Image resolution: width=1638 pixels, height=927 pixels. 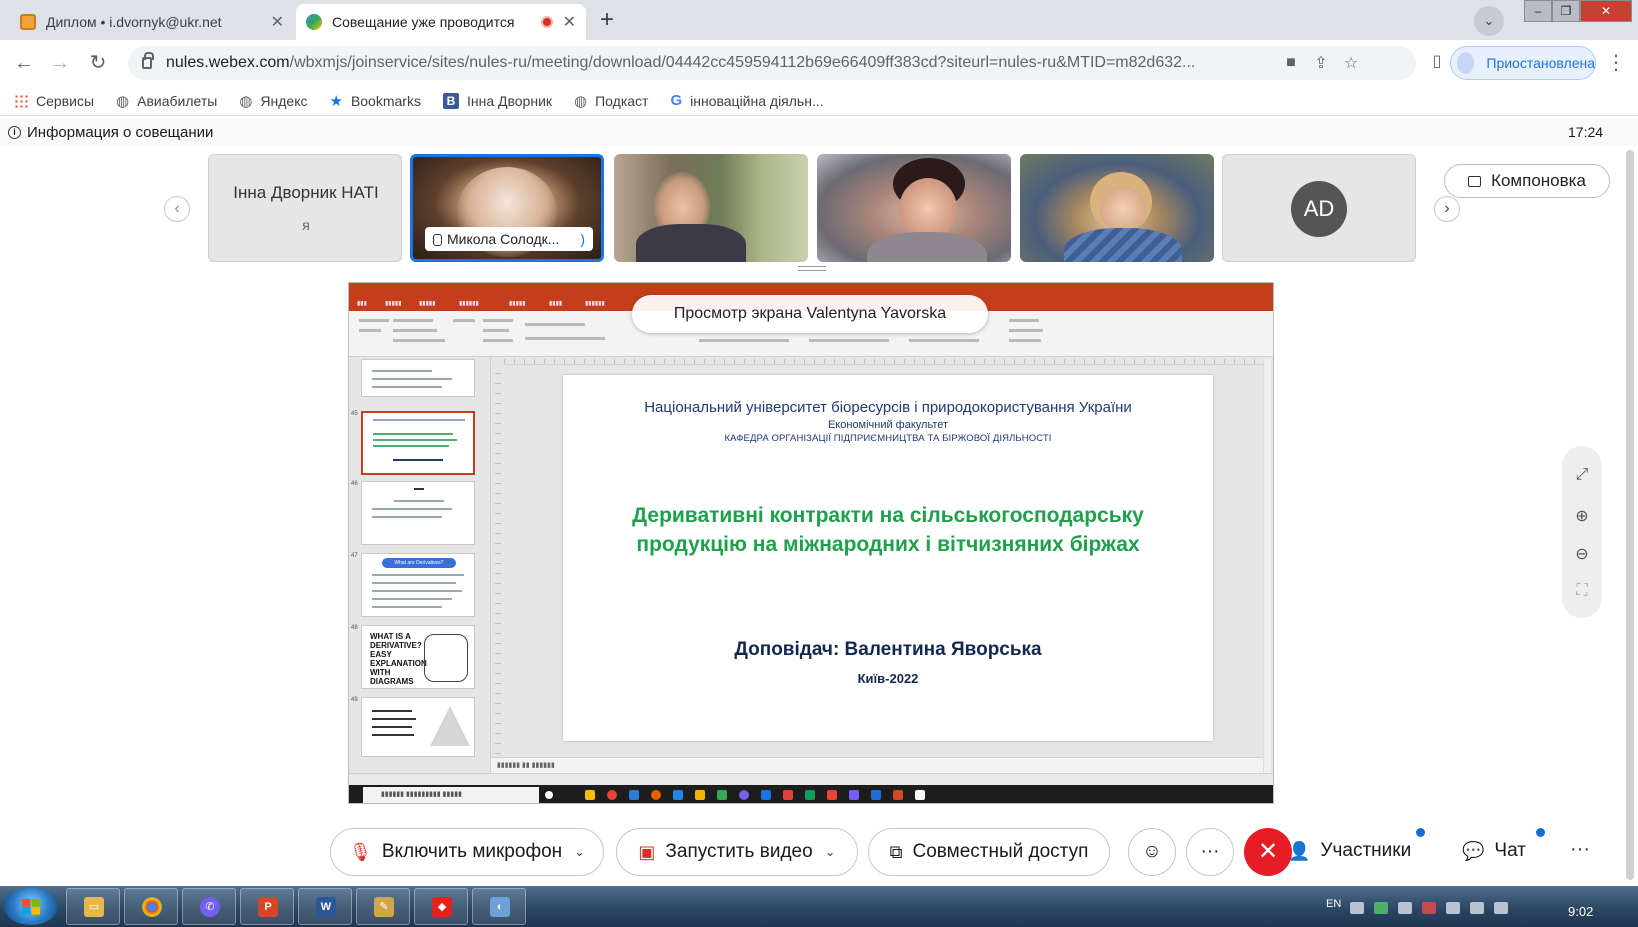 I want to click on apps-grid-icon, so click(x=21, y=100).